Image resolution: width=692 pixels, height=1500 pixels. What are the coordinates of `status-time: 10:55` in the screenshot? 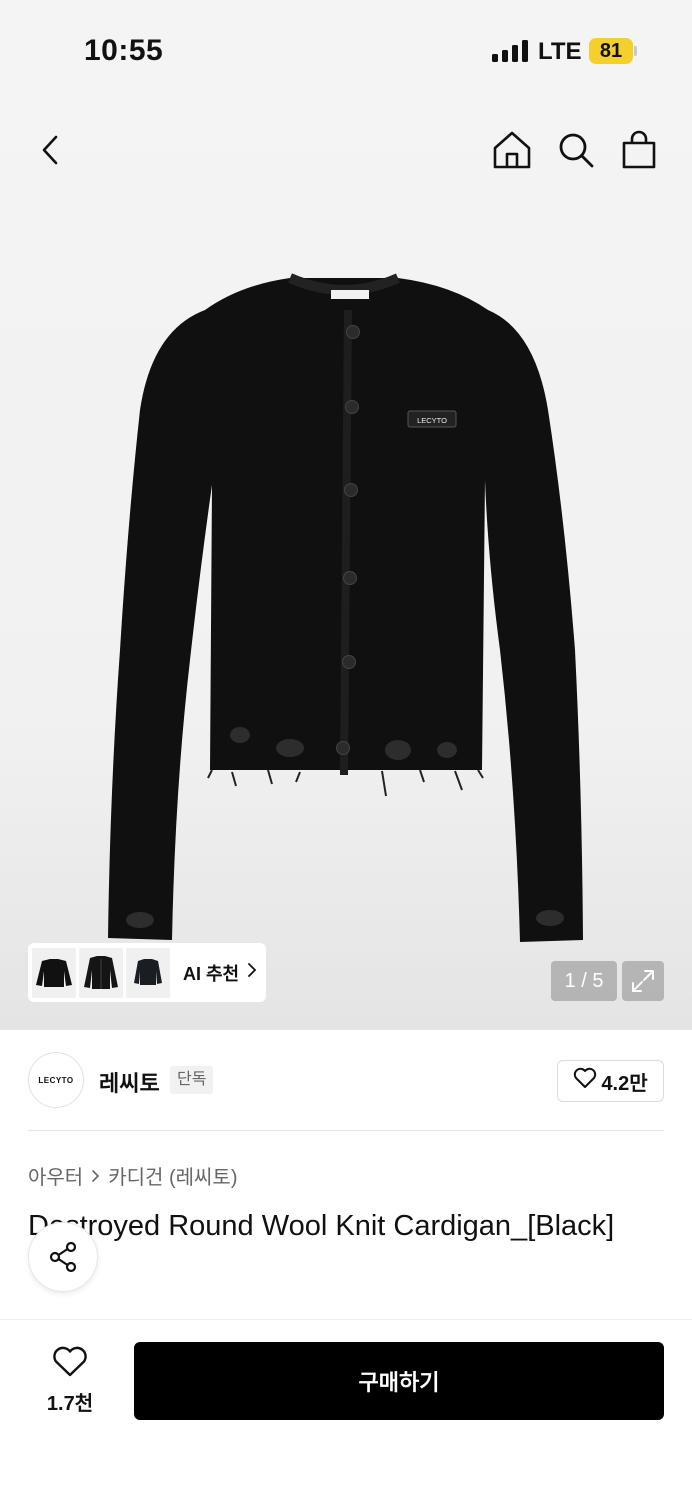 It's located at (124, 50).